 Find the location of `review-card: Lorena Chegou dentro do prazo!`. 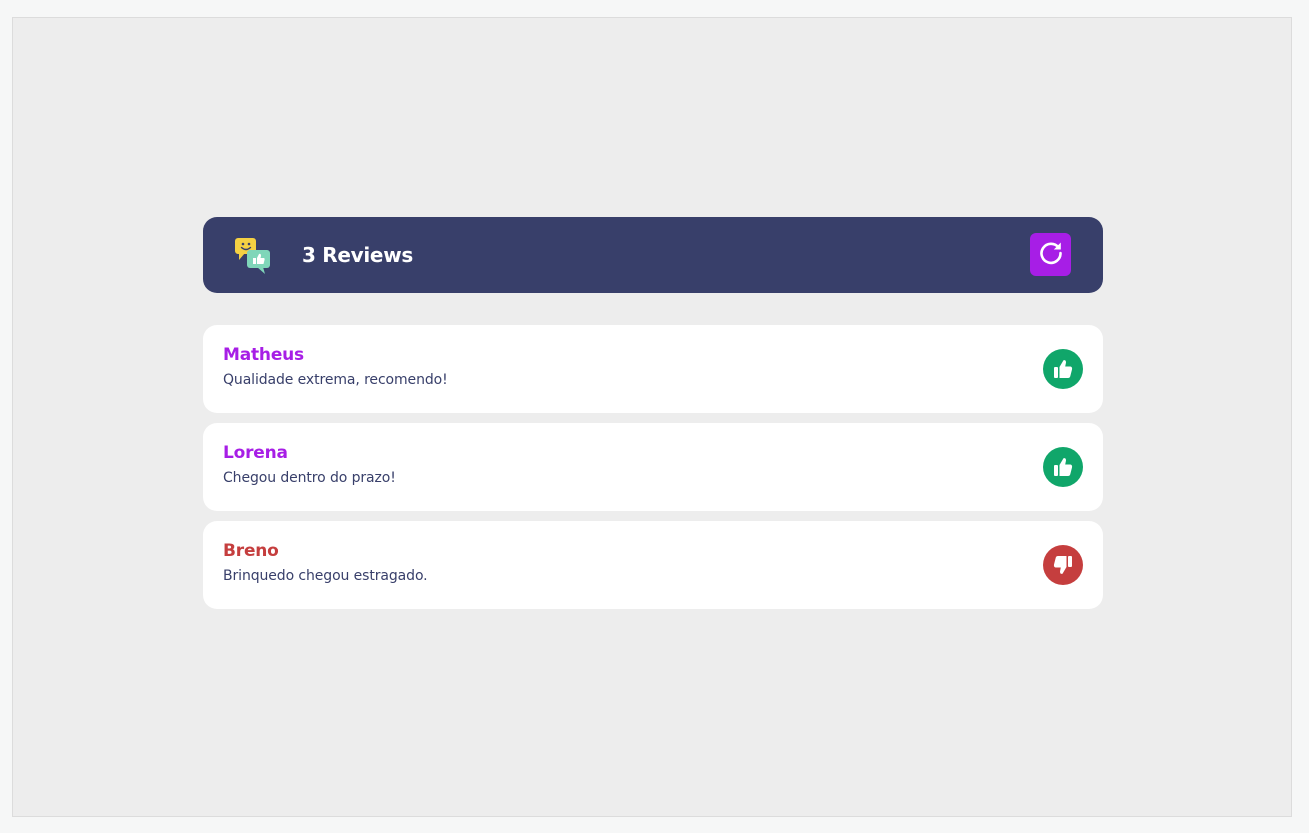

review-card: Lorena Chegou dentro do prazo! is located at coordinates (653, 467).